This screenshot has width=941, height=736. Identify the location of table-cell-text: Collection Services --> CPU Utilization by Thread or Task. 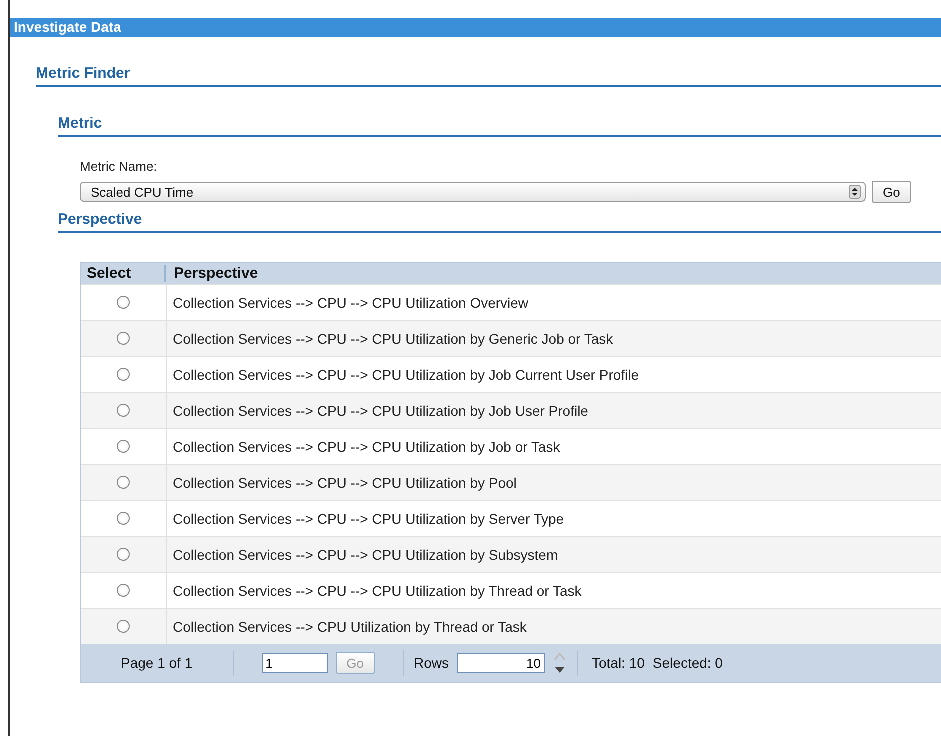
(349, 626).